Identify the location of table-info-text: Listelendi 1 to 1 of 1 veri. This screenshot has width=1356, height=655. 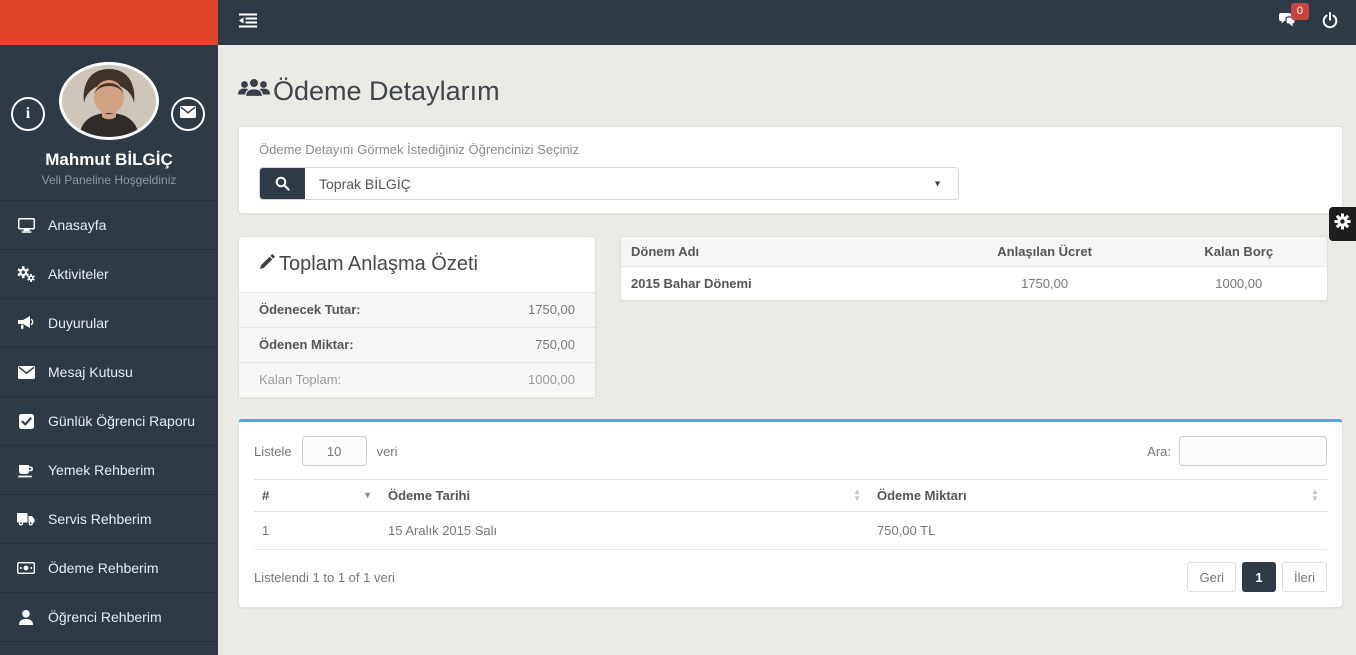
(324, 577).